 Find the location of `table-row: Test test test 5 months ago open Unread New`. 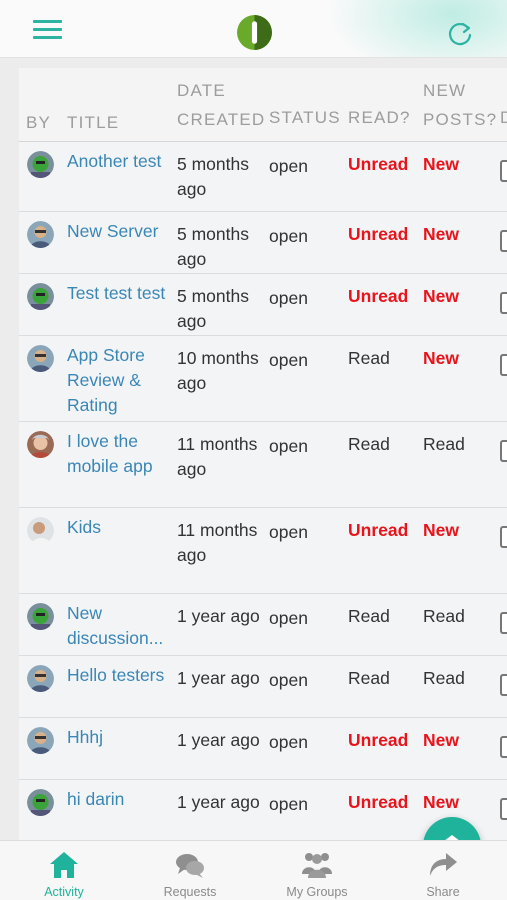

table-row: Test test test 5 months ago open Unread New is located at coordinates (263, 305).